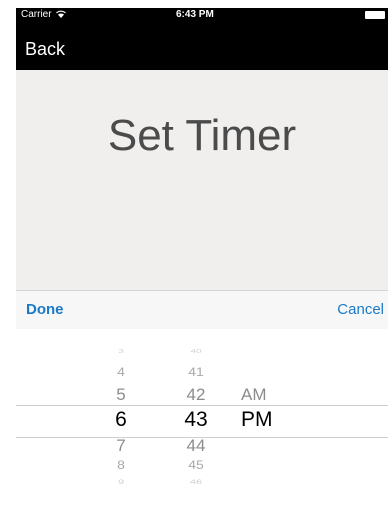  What do you see at coordinates (271, 419) in the screenshot?
I see `ampm-option: PM` at bounding box center [271, 419].